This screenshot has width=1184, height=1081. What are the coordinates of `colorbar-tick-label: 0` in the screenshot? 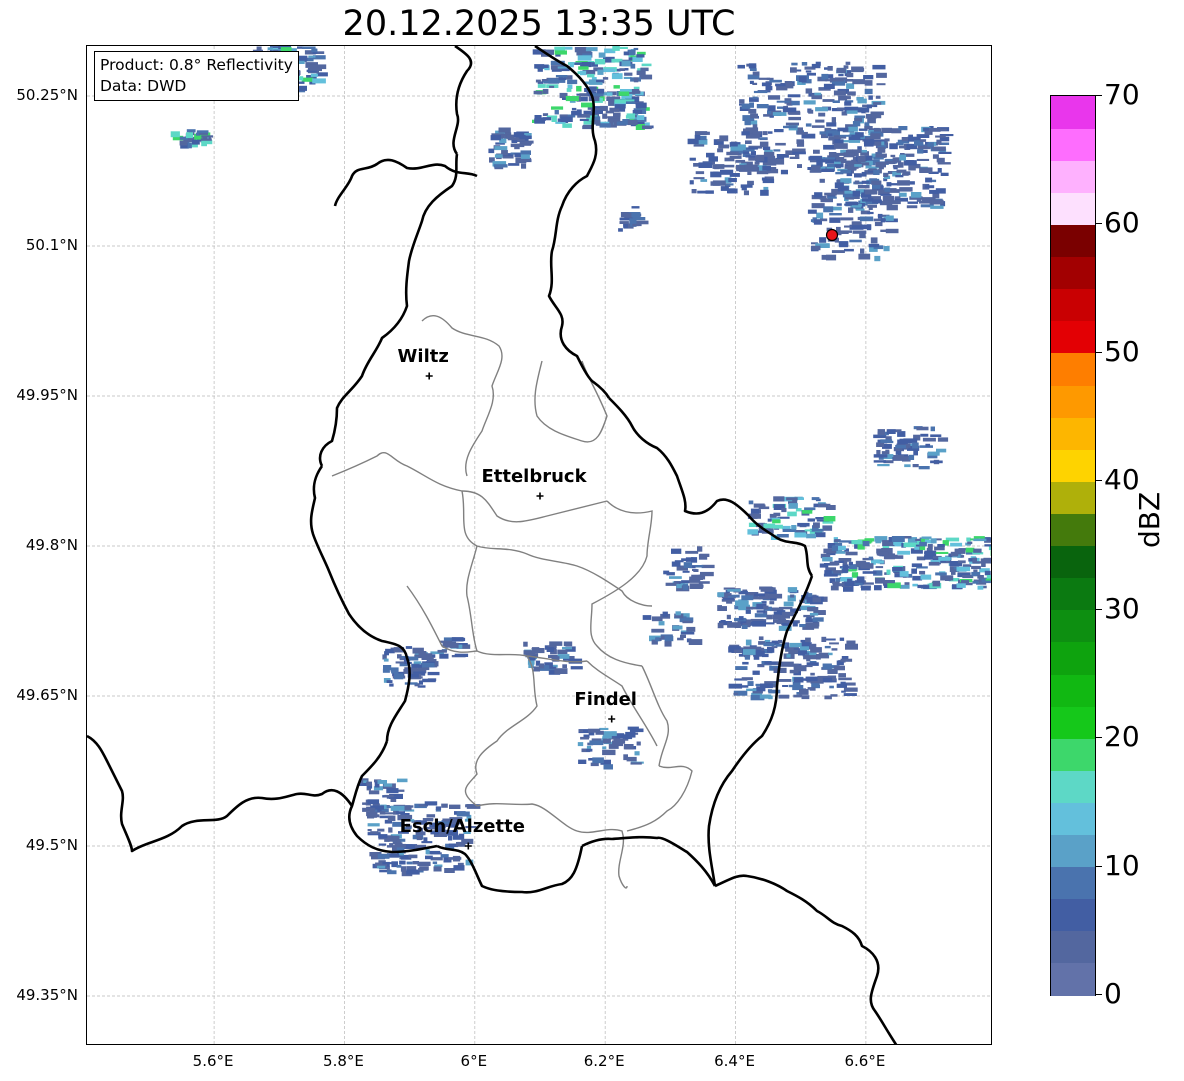 It's located at (1113, 993).